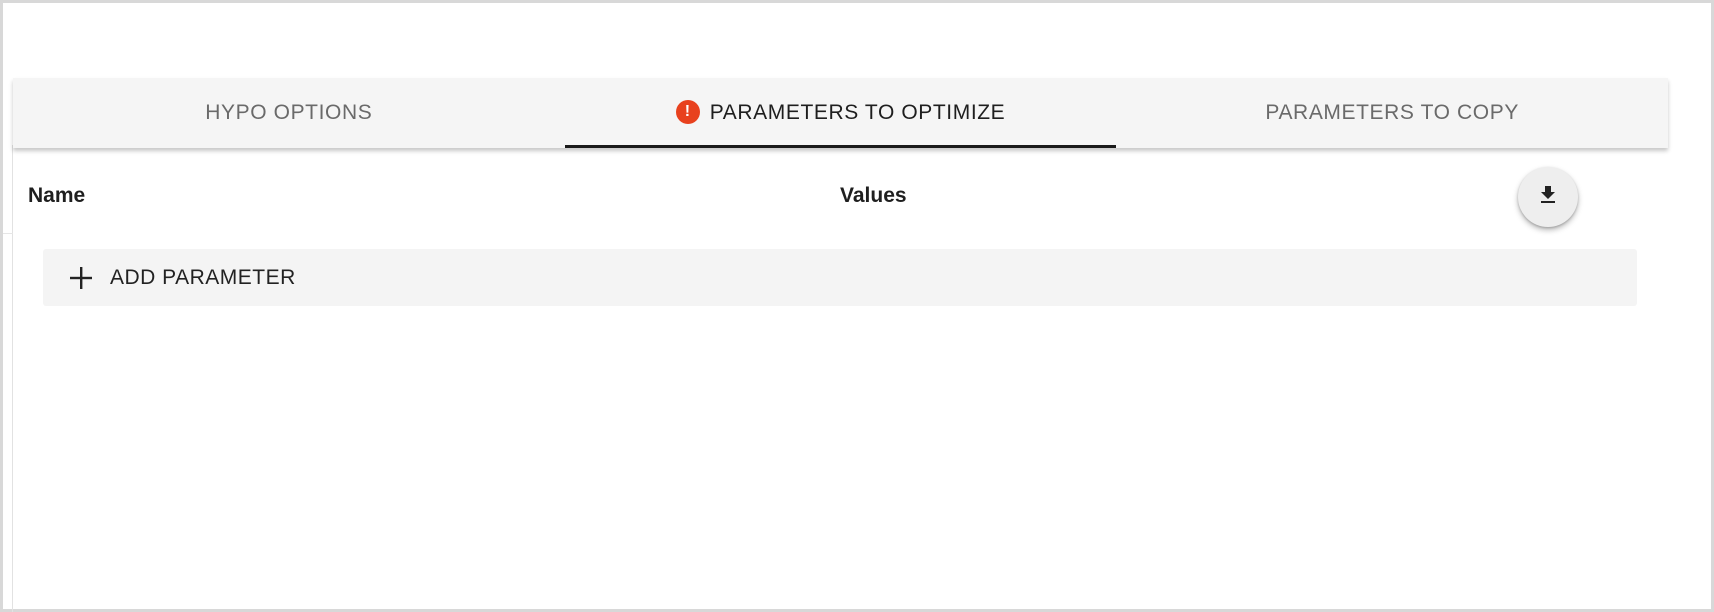 Image resolution: width=1714 pixels, height=612 pixels. I want to click on column-header-name: Name, so click(57, 195).